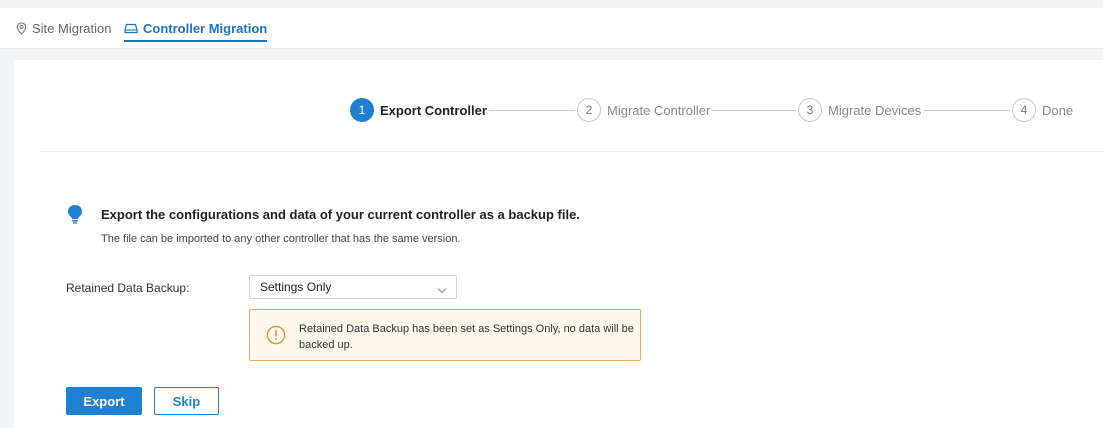  I want to click on step-done: 4 Done, so click(1042, 110).